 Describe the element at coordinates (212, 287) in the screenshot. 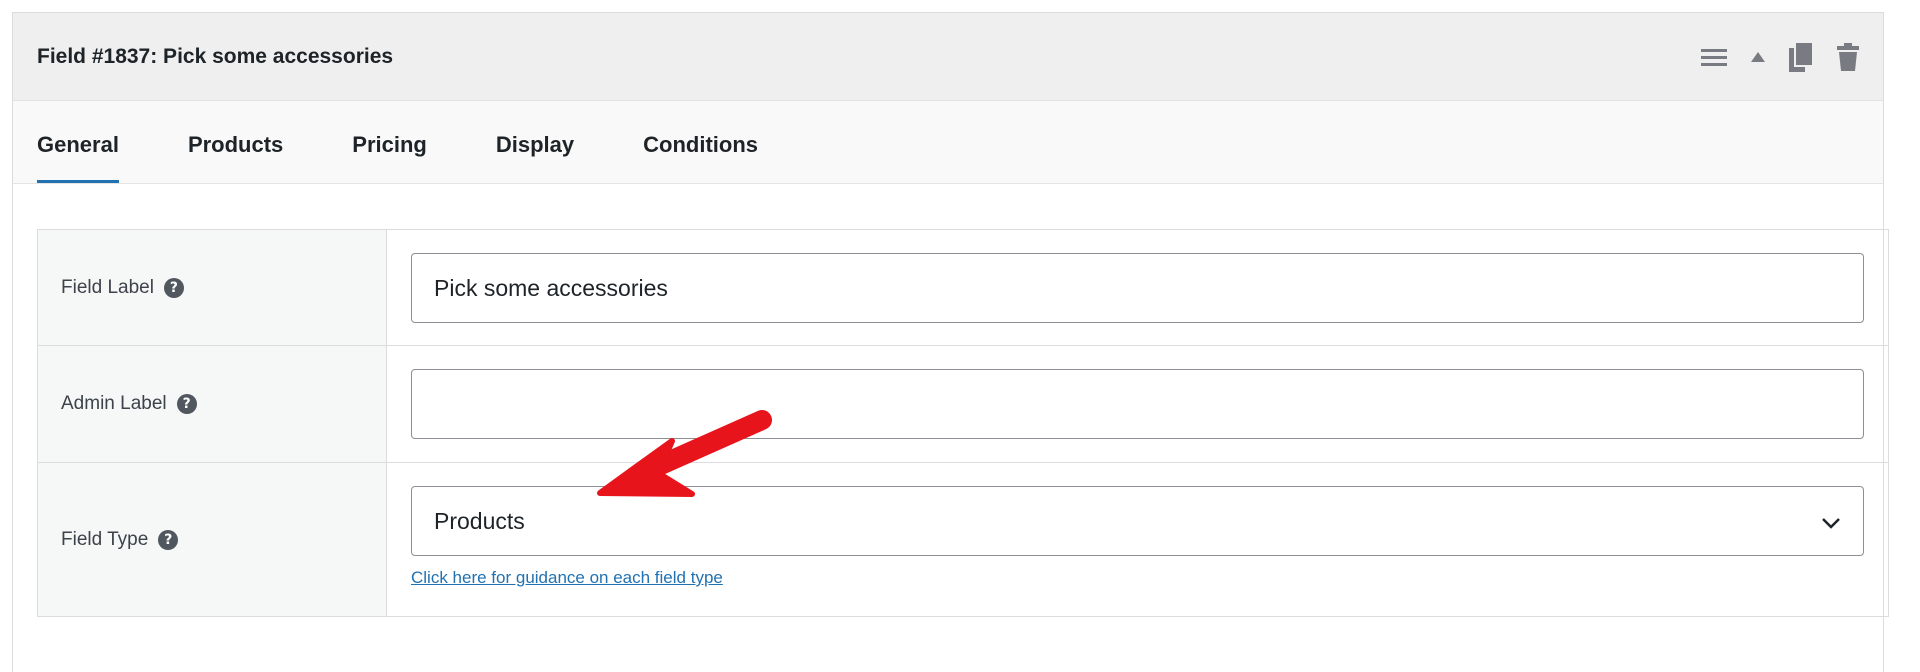

I see `field-label-cell: Field Label ?` at that location.